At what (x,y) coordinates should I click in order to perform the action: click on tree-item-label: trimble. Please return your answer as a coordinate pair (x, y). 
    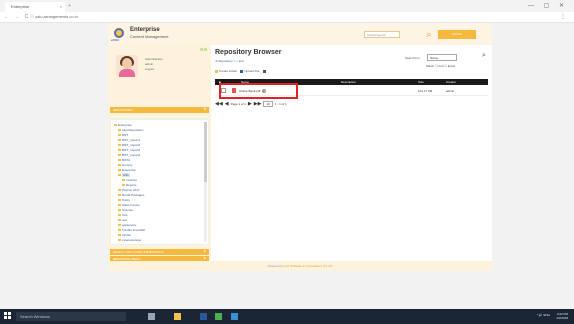
    Looking at the image, I should click on (127, 234).